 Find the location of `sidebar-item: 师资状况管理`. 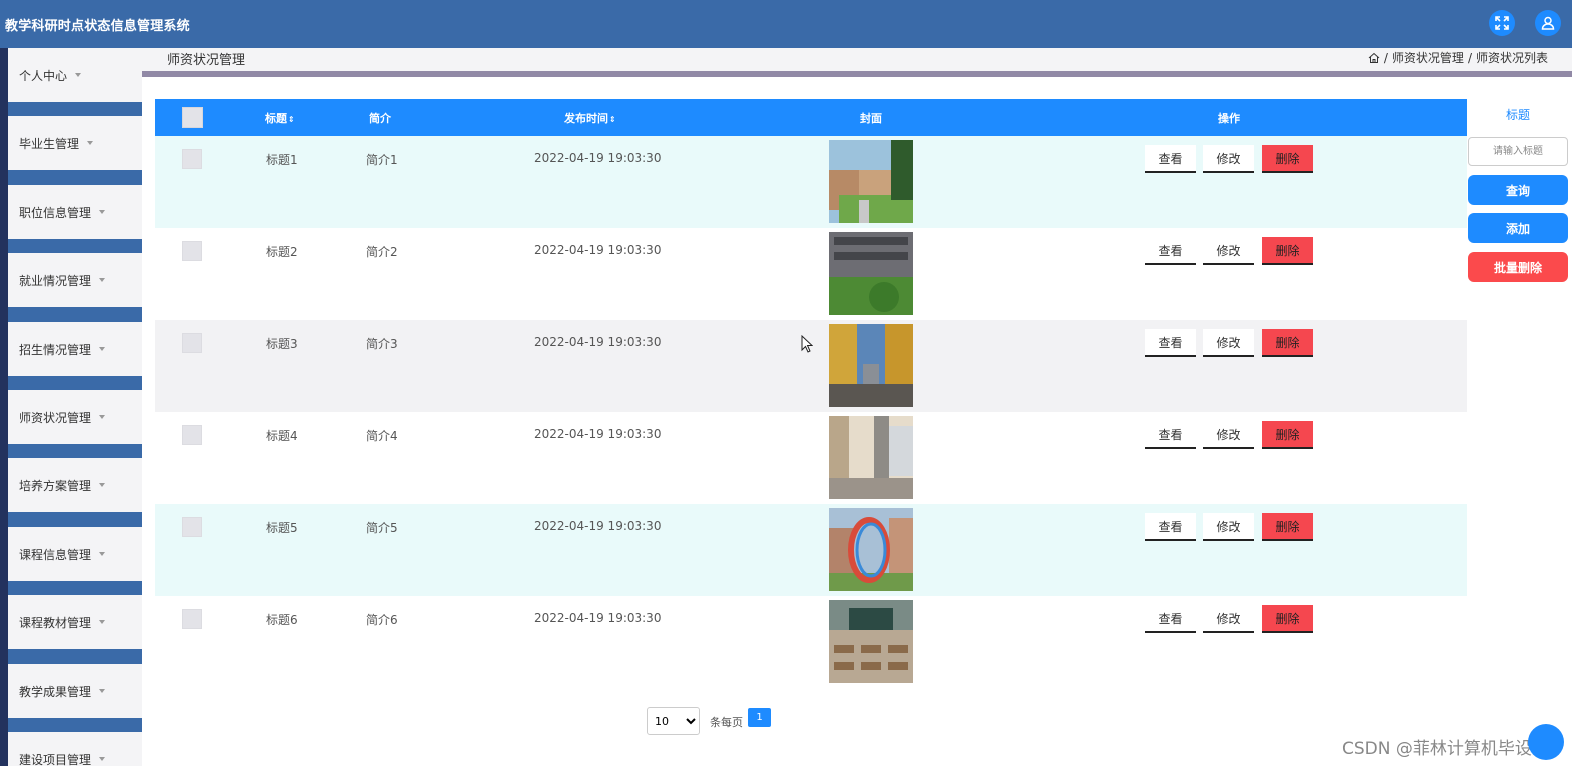

sidebar-item: 师资状况管理 is located at coordinates (75, 417).